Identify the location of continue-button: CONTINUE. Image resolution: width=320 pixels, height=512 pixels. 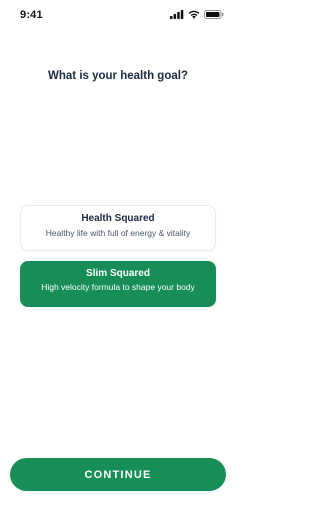
(118, 474).